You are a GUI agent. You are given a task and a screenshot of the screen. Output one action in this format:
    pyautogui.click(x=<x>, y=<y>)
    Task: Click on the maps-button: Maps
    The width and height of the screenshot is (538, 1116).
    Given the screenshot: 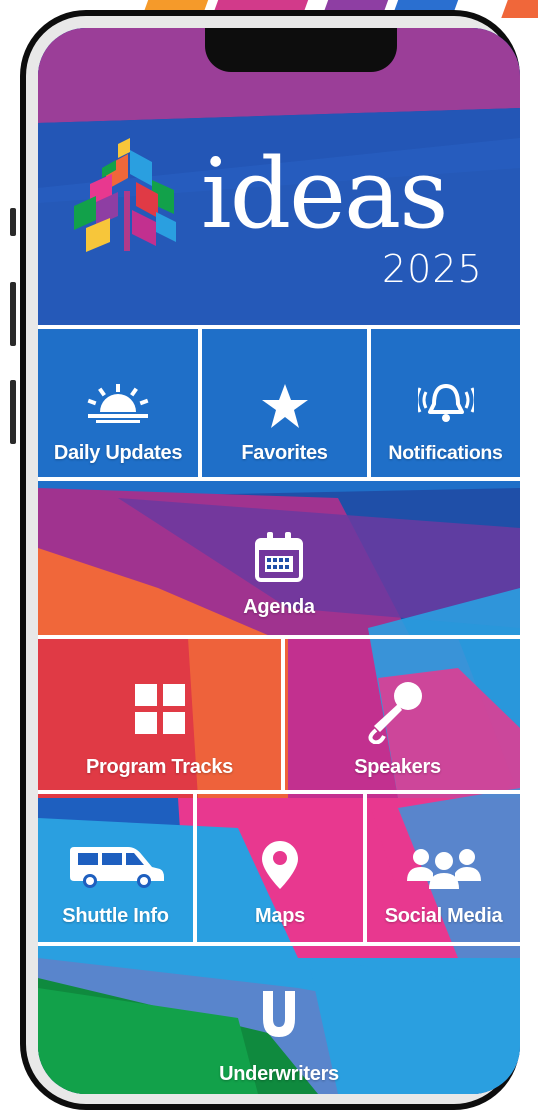 What is the action you would take?
    pyautogui.click(x=280, y=861)
    